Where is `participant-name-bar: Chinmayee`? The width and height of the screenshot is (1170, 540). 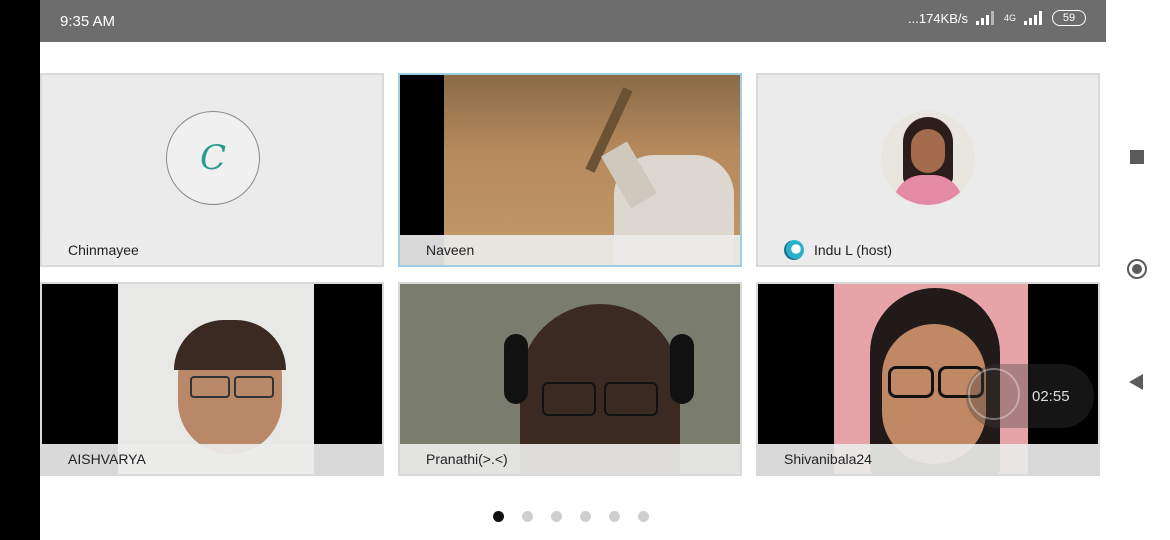
participant-name-bar: Chinmayee is located at coordinates (212, 250).